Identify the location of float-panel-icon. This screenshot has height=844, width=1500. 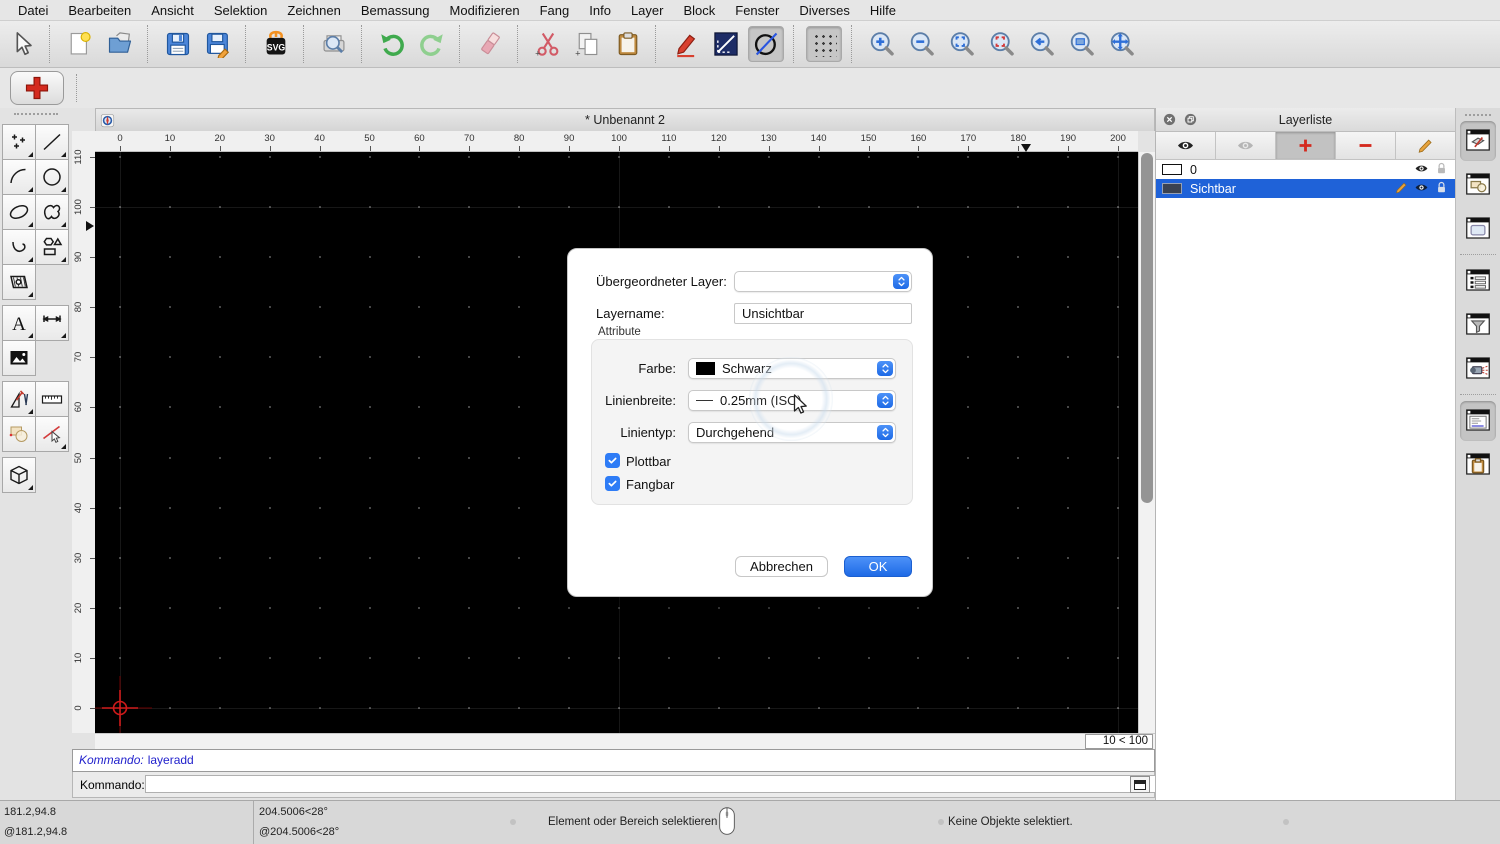
(1190, 119).